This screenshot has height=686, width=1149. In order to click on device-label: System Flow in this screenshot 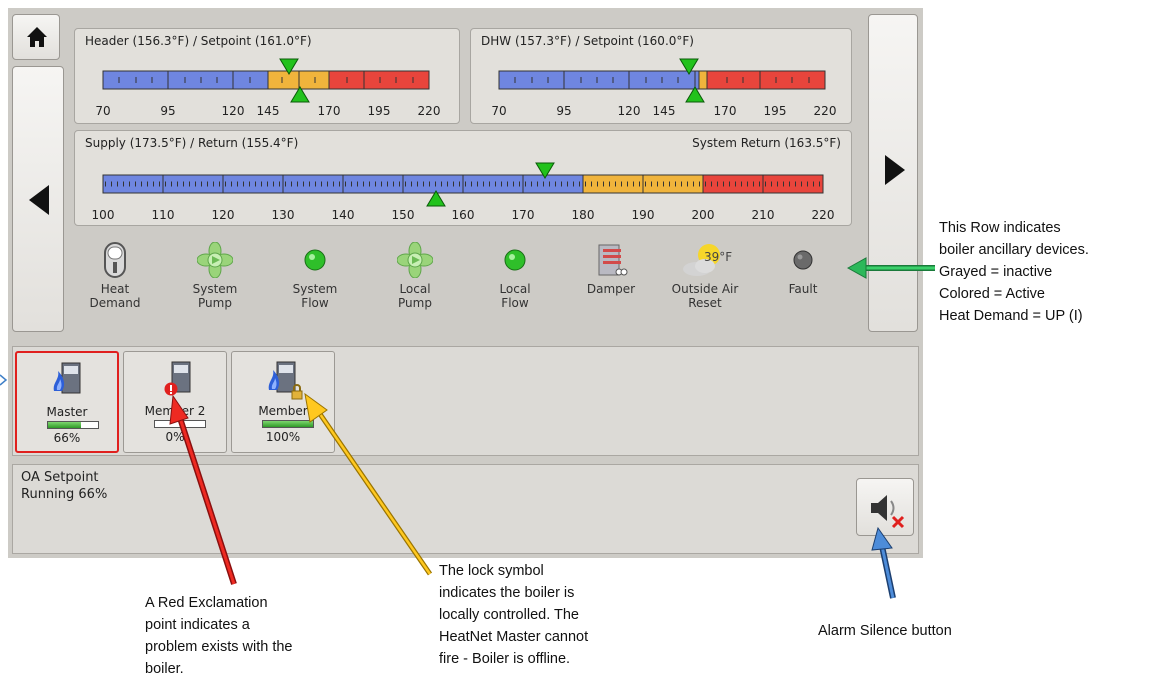, I will do `click(315, 296)`.